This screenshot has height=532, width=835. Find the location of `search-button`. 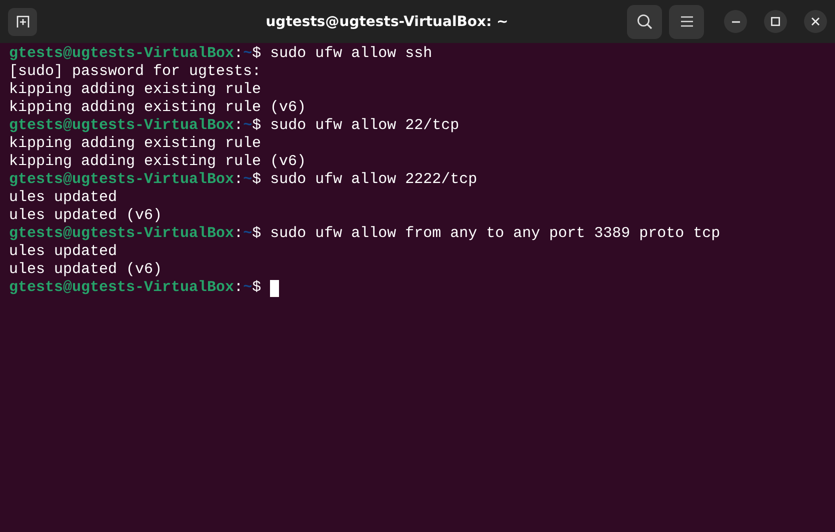

search-button is located at coordinates (644, 21).